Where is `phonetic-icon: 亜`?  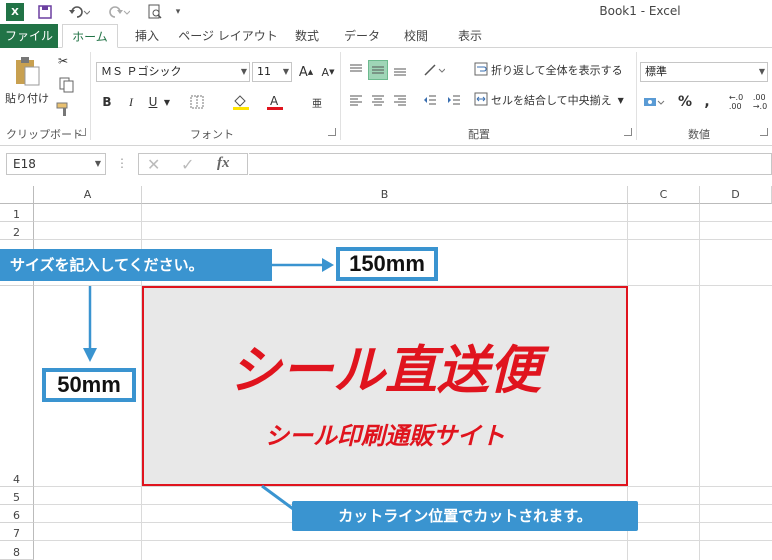
phonetic-icon: 亜 is located at coordinates (317, 102).